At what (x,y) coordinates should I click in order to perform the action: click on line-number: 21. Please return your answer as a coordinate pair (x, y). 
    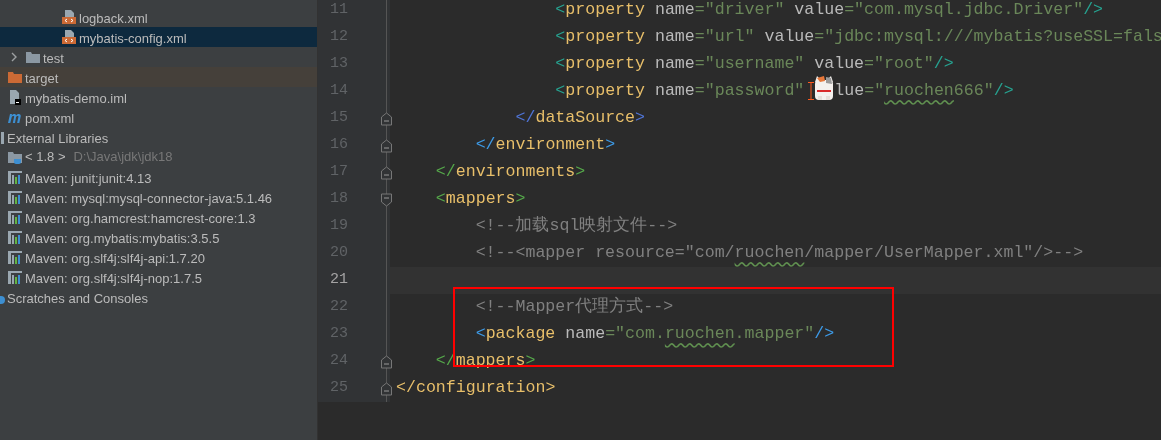
    Looking at the image, I should click on (338, 280).